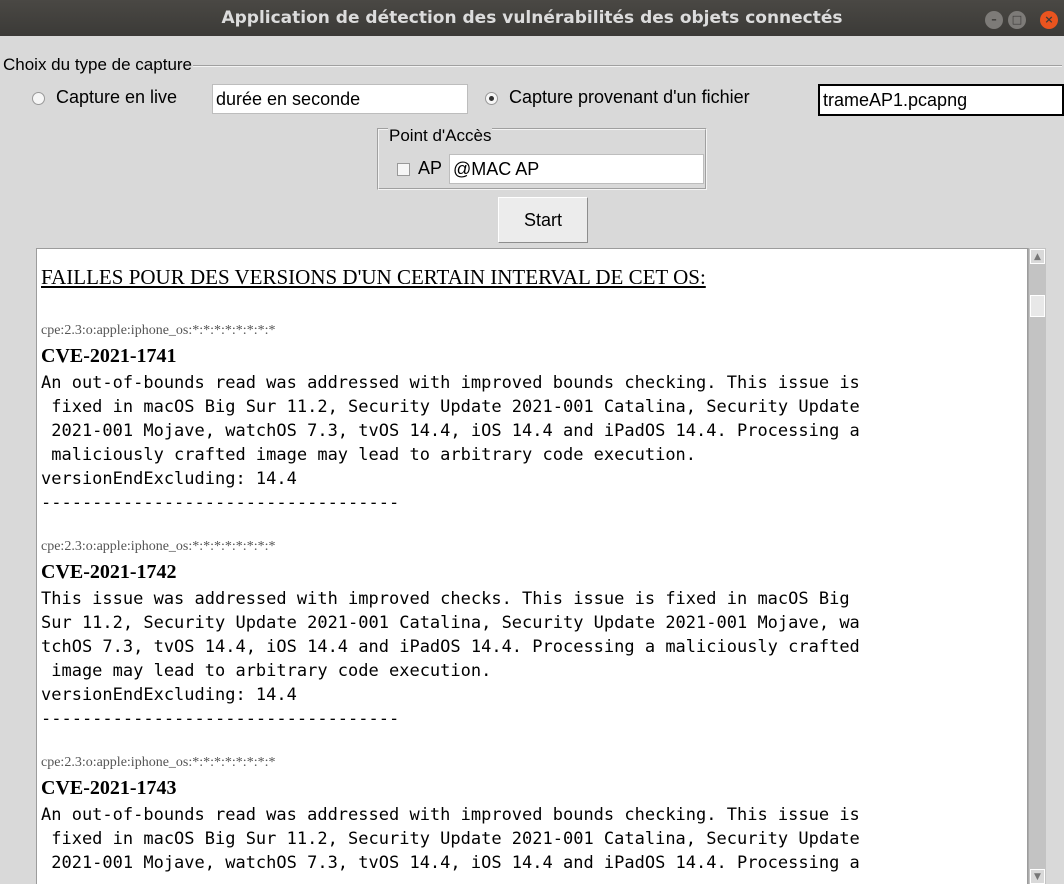 The height and width of the screenshot is (884, 1064). Describe the element at coordinates (629, 97) in the screenshot. I see `file-capture-label: Capture provenant d'un fichier` at that location.